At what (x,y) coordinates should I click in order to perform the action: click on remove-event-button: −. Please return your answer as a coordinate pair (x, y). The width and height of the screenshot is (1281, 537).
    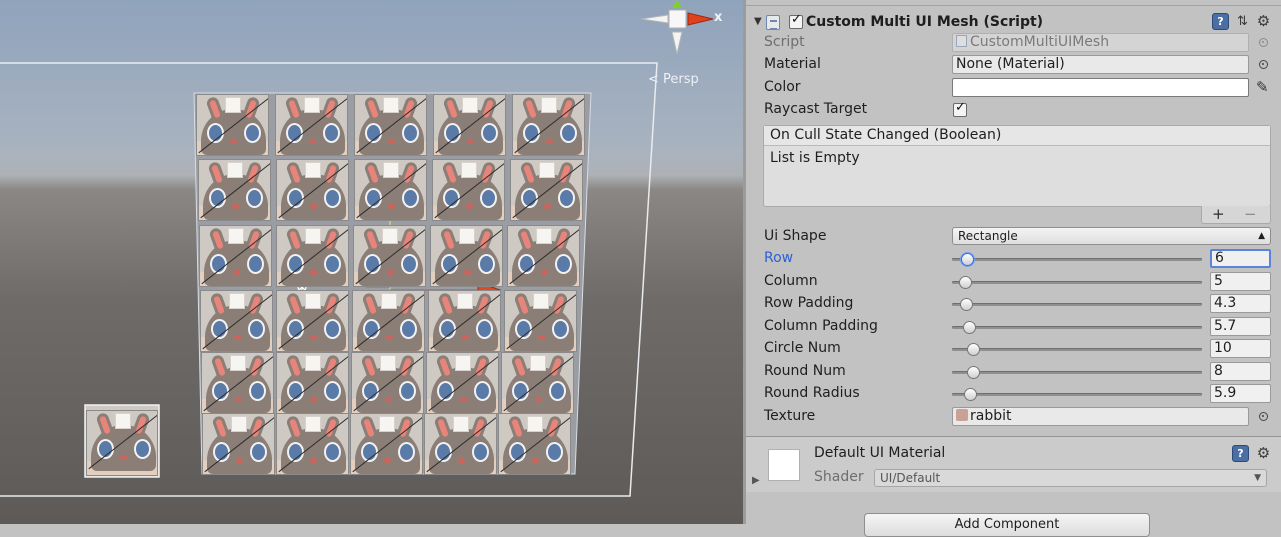
    Looking at the image, I should click on (1250, 214).